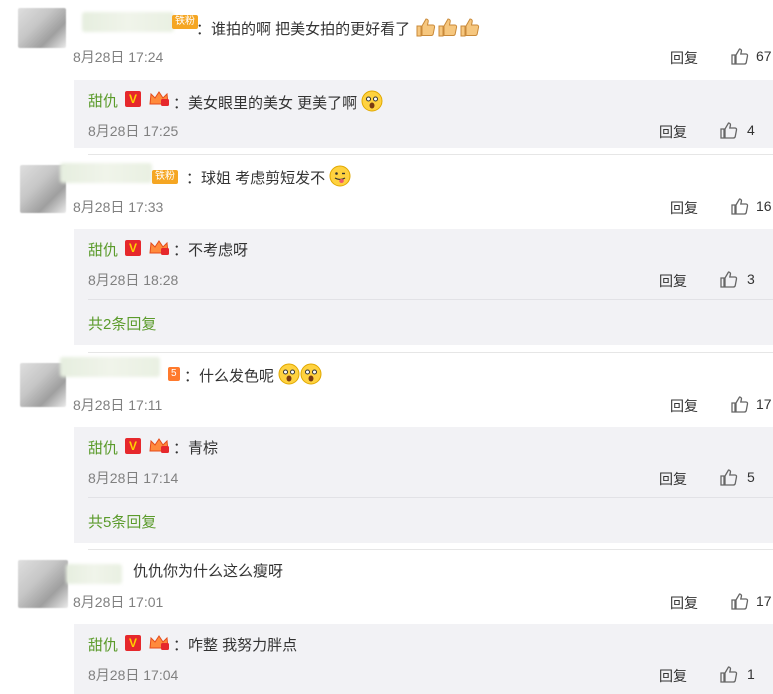 The width and height of the screenshot is (773, 694). What do you see at coordinates (118, 57) in the screenshot?
I see `comment-time: 8月28日 17:24` at bounding box center [118, 57].